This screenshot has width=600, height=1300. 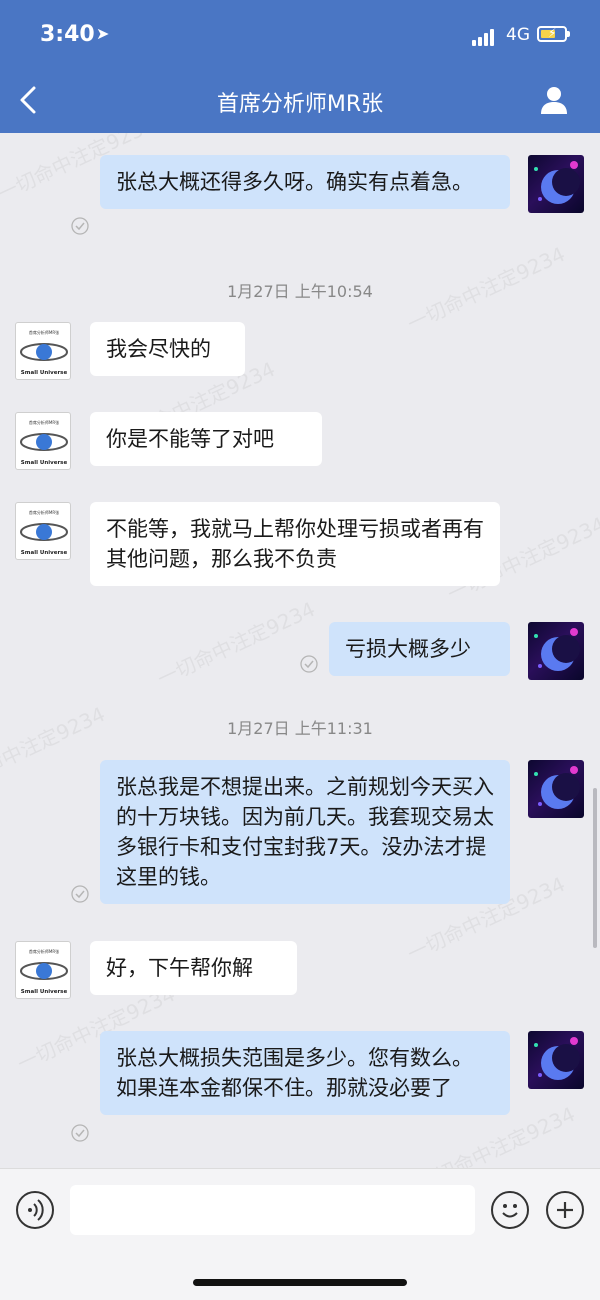 I want to click on message-bubble-incoming: 不能等，我就马上帮你处理亏损或者再有其他问题，那么我不负责, so click(x=295, y=544).